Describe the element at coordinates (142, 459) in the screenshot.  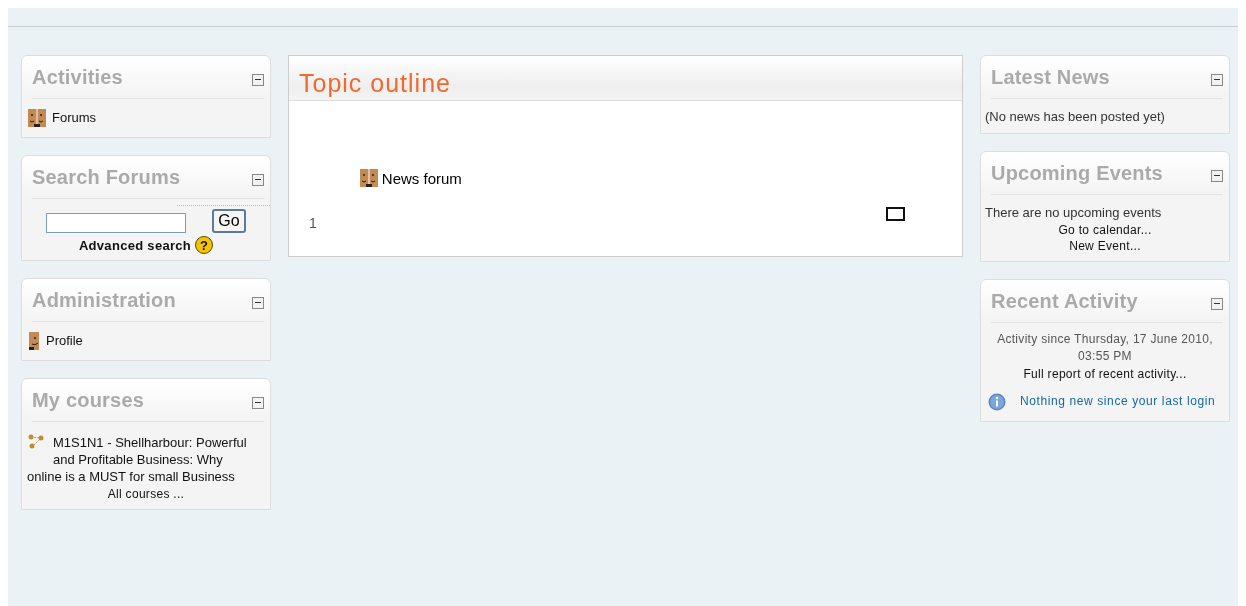
I see `course-link: M1S1N1 - Shellharbour: Powerful and Profitable Business: Why online is a MUST for small Business` at that location.